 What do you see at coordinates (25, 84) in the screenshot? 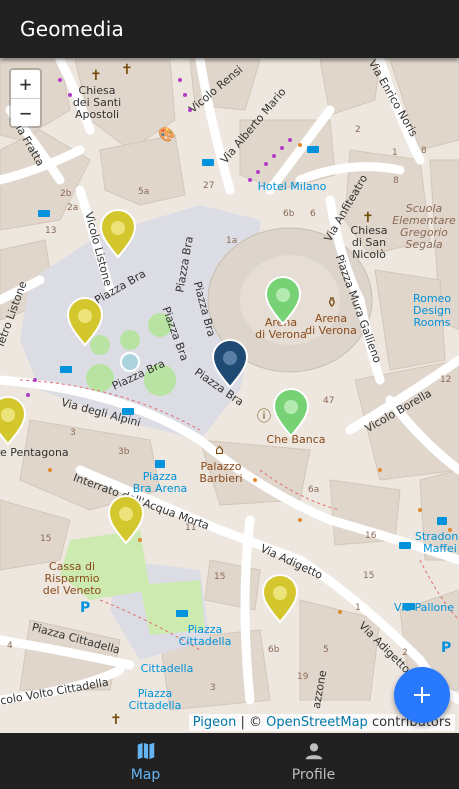
I see `zoom-in-button: +` at bounding box center [25, 84].